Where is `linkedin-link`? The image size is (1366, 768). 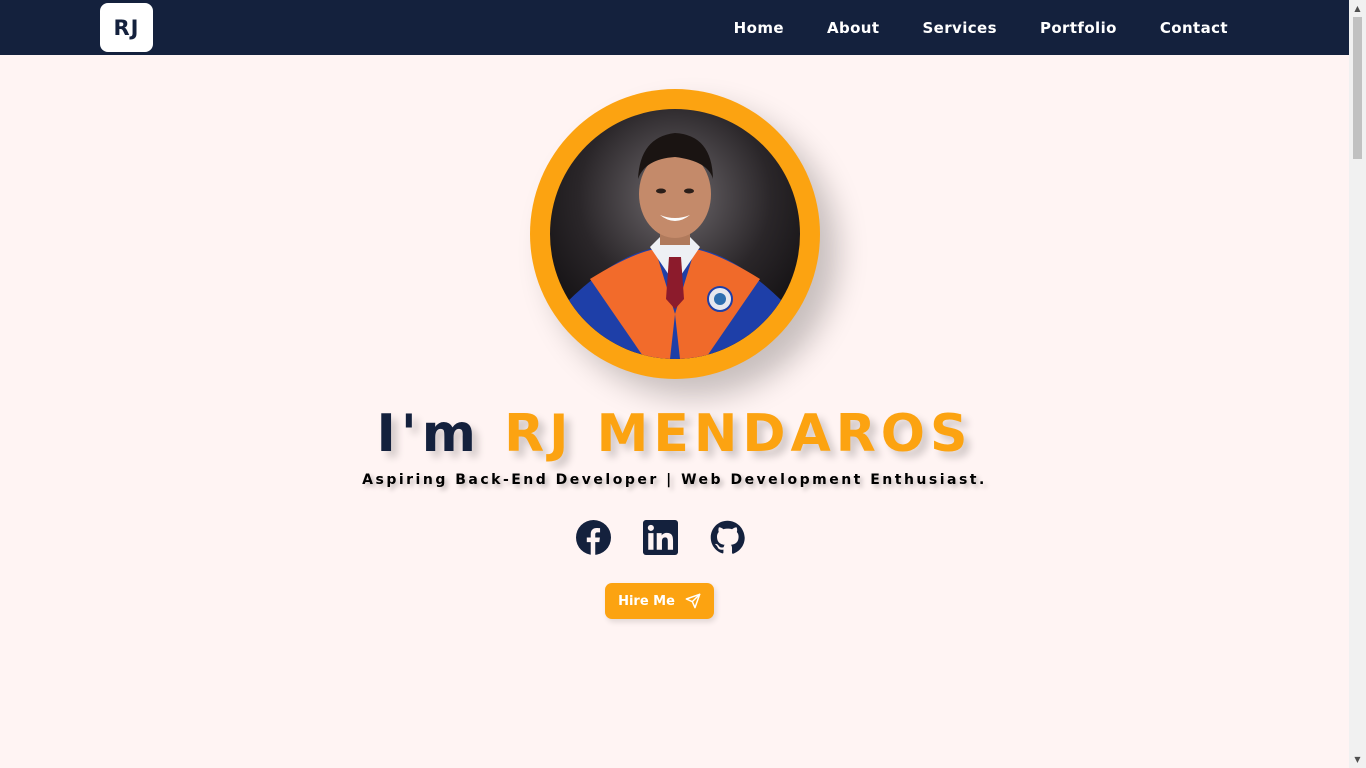
linkedin-link is located at coordinates (660, 538).